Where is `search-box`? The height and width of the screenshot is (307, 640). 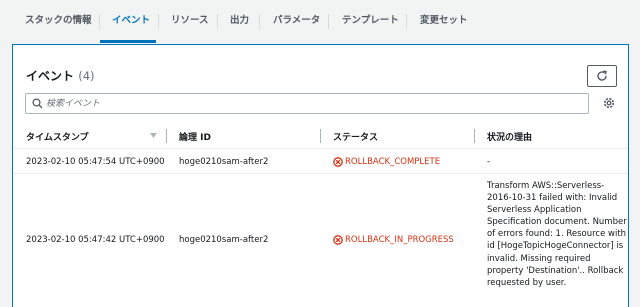
search-box is located at coordinates (307, 103).